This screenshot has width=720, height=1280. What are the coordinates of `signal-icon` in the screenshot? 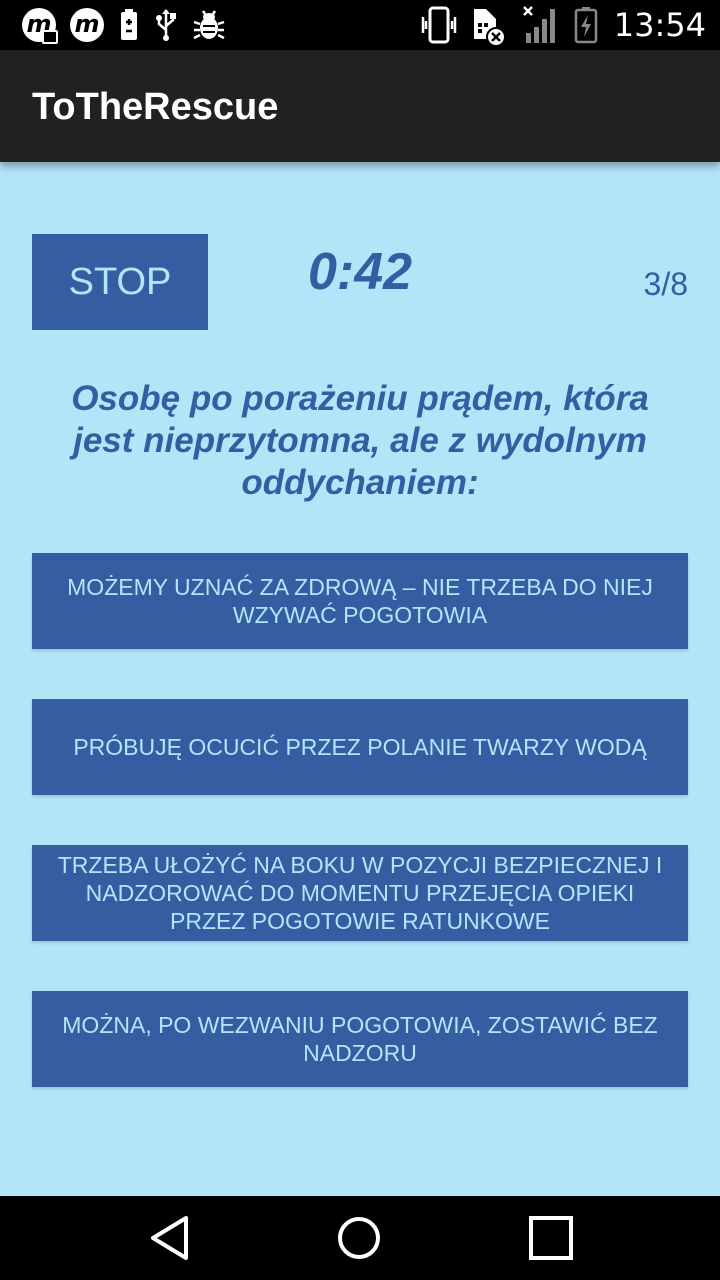 It's located at (541, 25).